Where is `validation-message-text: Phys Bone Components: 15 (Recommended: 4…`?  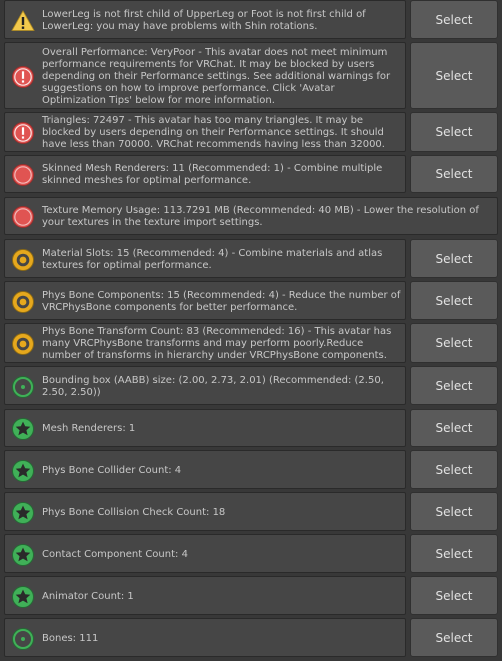 validation-message-text: Phys Bone Components: 15 (Recommended: 4… is located at coordinates (221, 301).